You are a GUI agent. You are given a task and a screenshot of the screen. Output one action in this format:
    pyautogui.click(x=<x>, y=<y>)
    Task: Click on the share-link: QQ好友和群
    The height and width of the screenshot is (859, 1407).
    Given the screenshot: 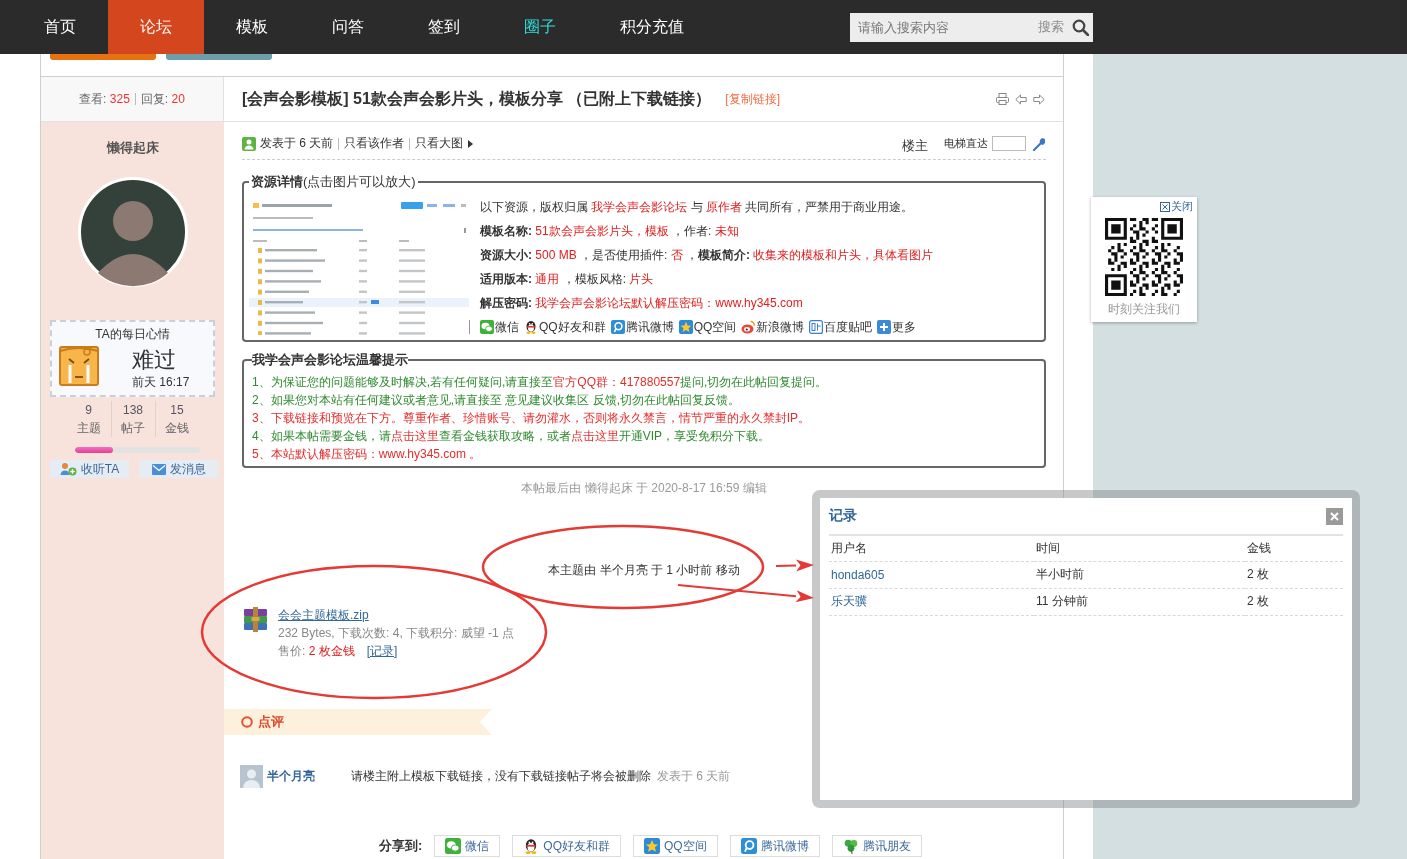 What is the action you would take?
    pyautogui.click(x=565, y=327)
    